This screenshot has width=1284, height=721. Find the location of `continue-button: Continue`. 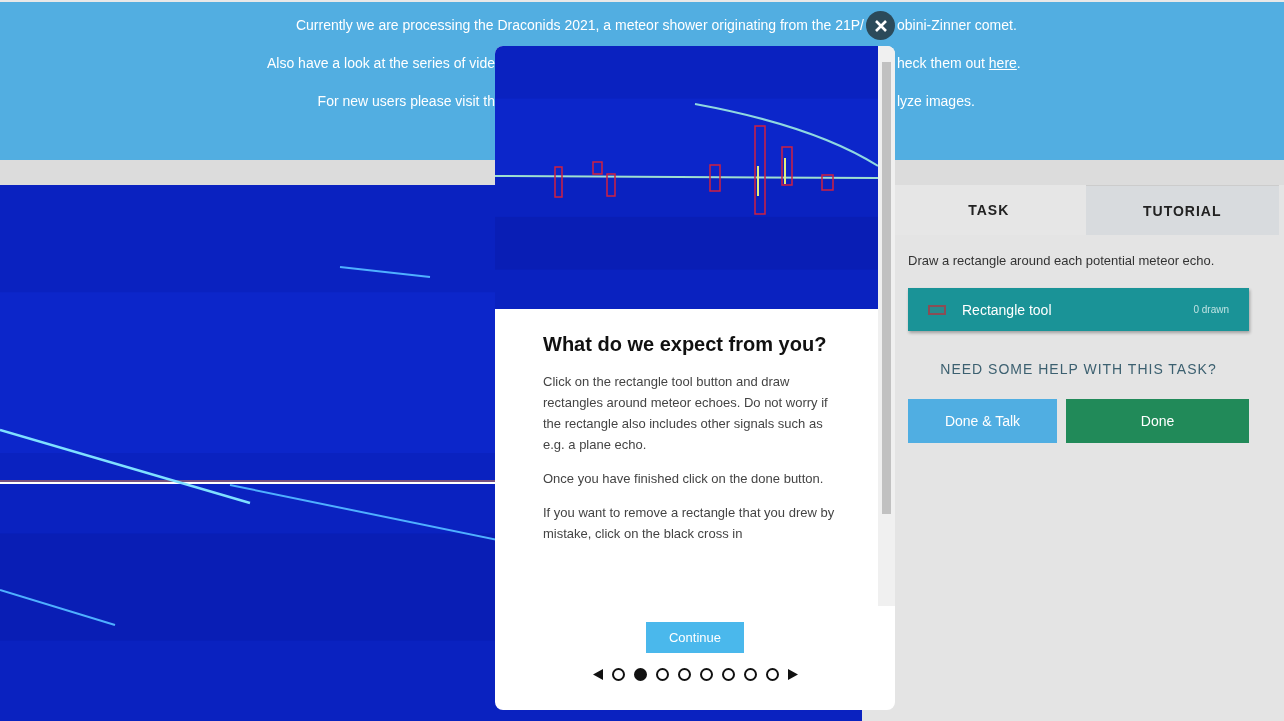

continue-button: Continue is located at coordinates (695, 637).